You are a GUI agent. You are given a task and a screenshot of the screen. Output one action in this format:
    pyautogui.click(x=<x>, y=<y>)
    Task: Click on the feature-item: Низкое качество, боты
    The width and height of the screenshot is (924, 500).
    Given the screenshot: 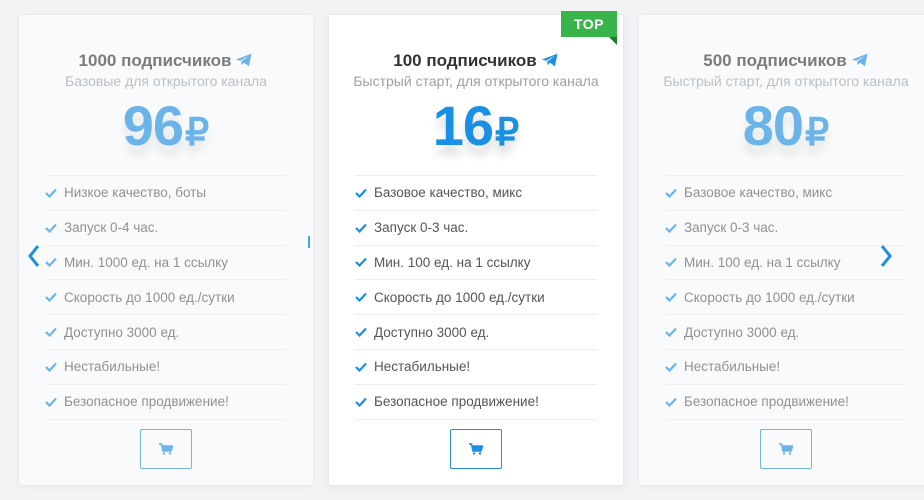 What is the action you would take?
    pyautogui.click(x=166, y=193)
    